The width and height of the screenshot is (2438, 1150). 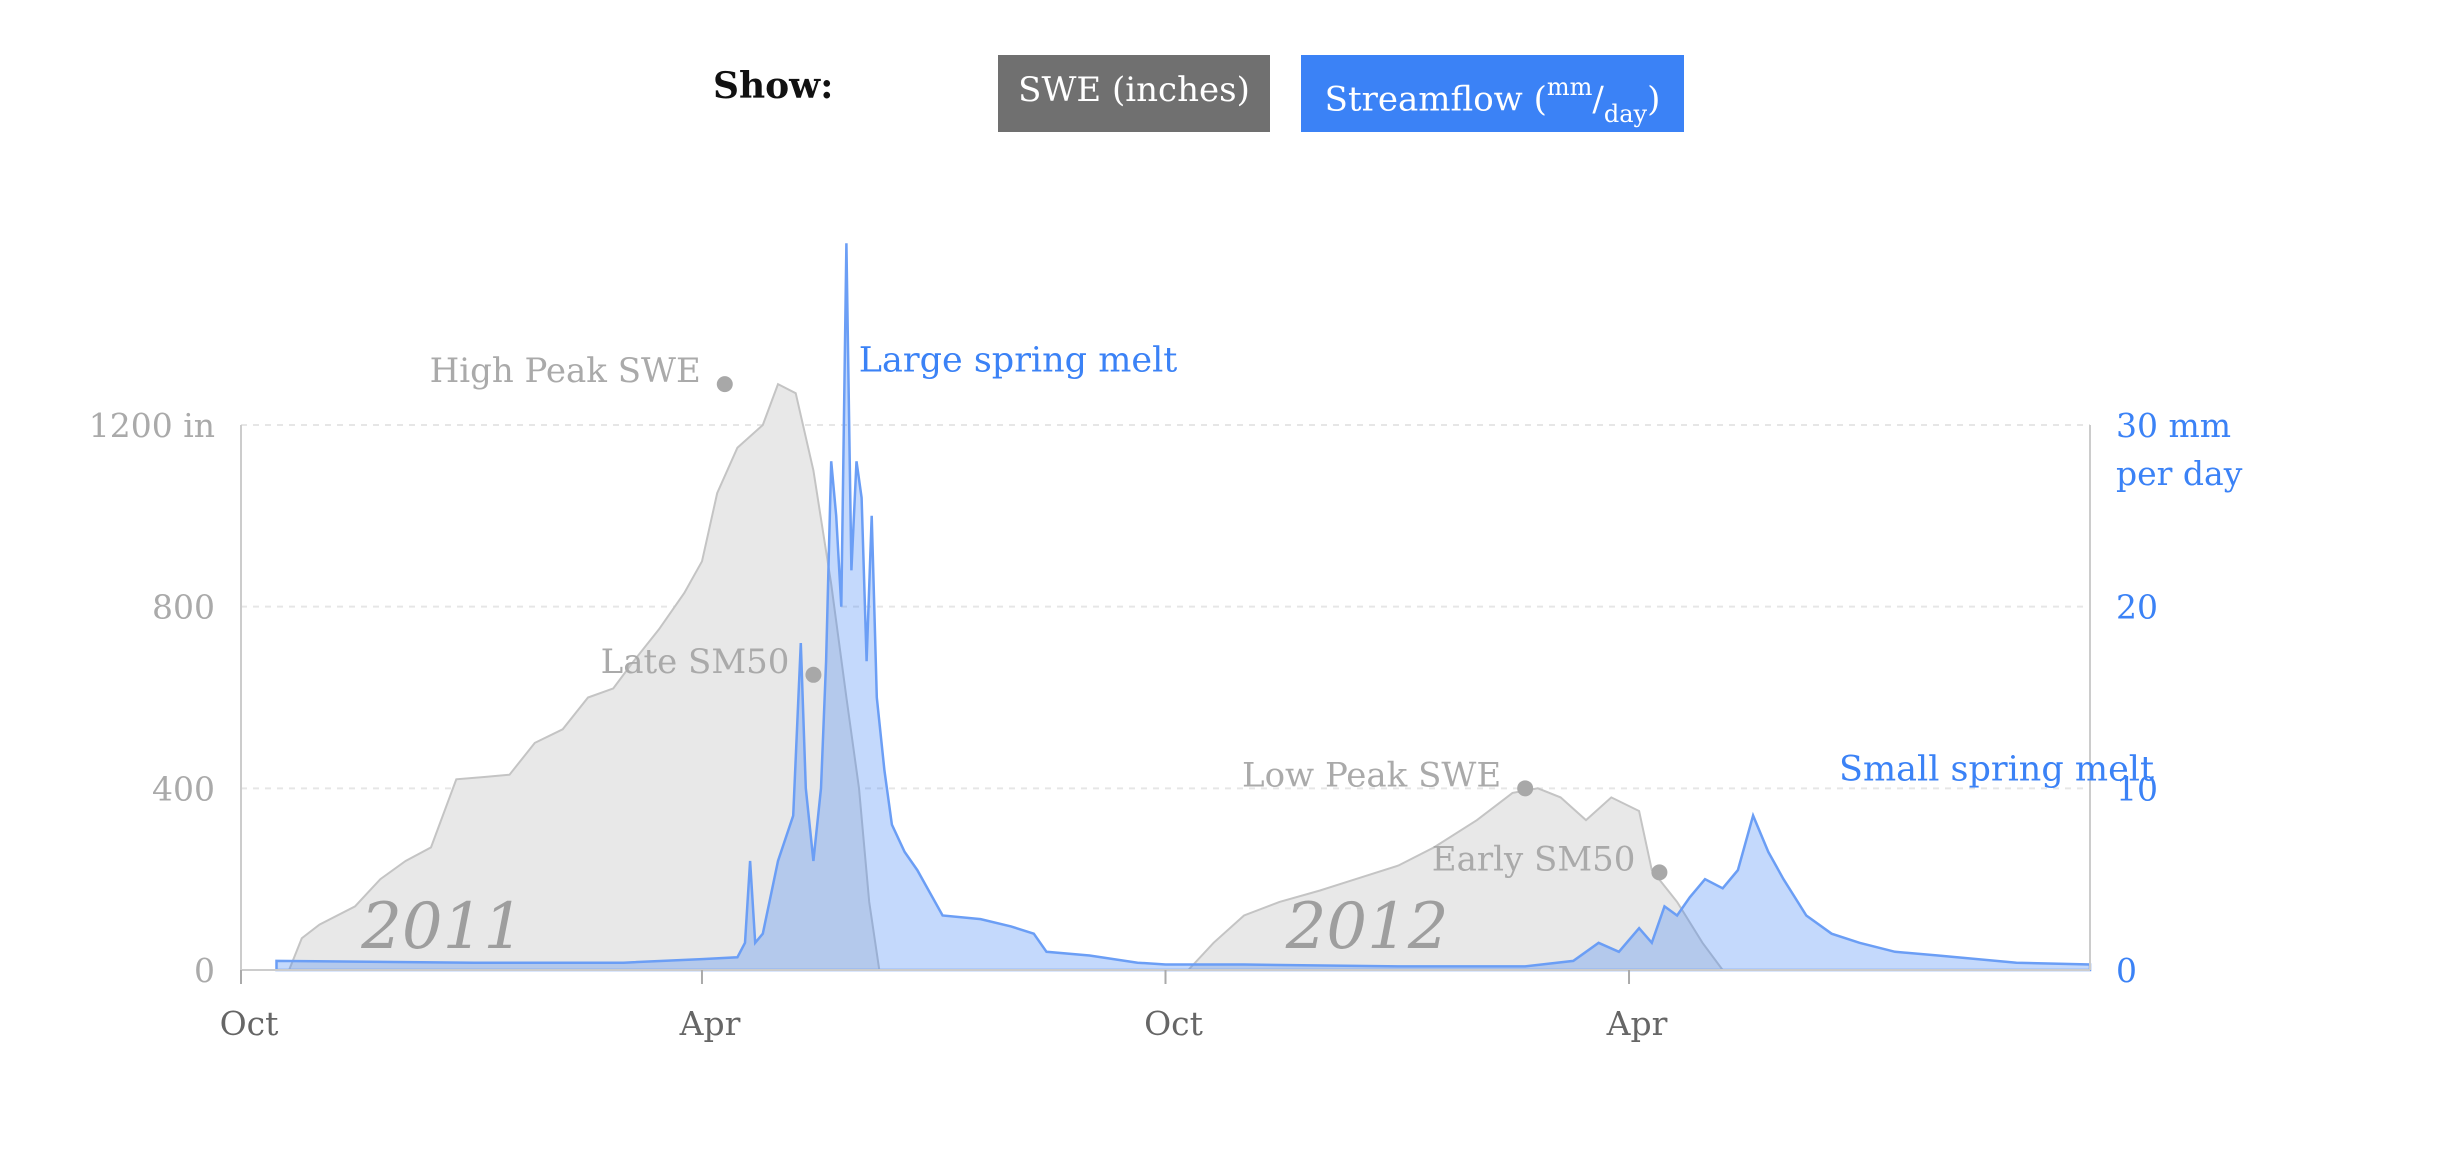 What do you see at coordinates (2126, 970) in the screenshot?
I see `y-right-tick-label: 0` at bounding box center [2126, 970].